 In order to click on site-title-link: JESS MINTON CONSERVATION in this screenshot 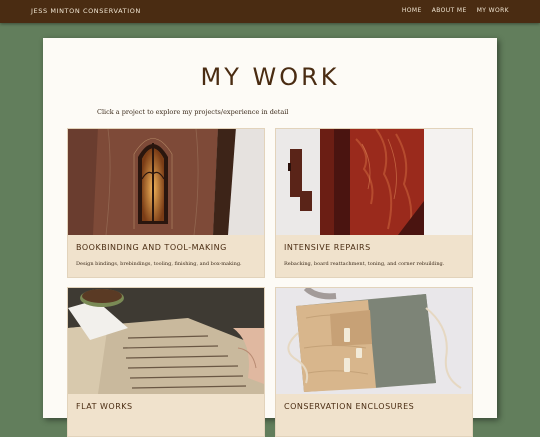, I will do `click(86, 11)`.